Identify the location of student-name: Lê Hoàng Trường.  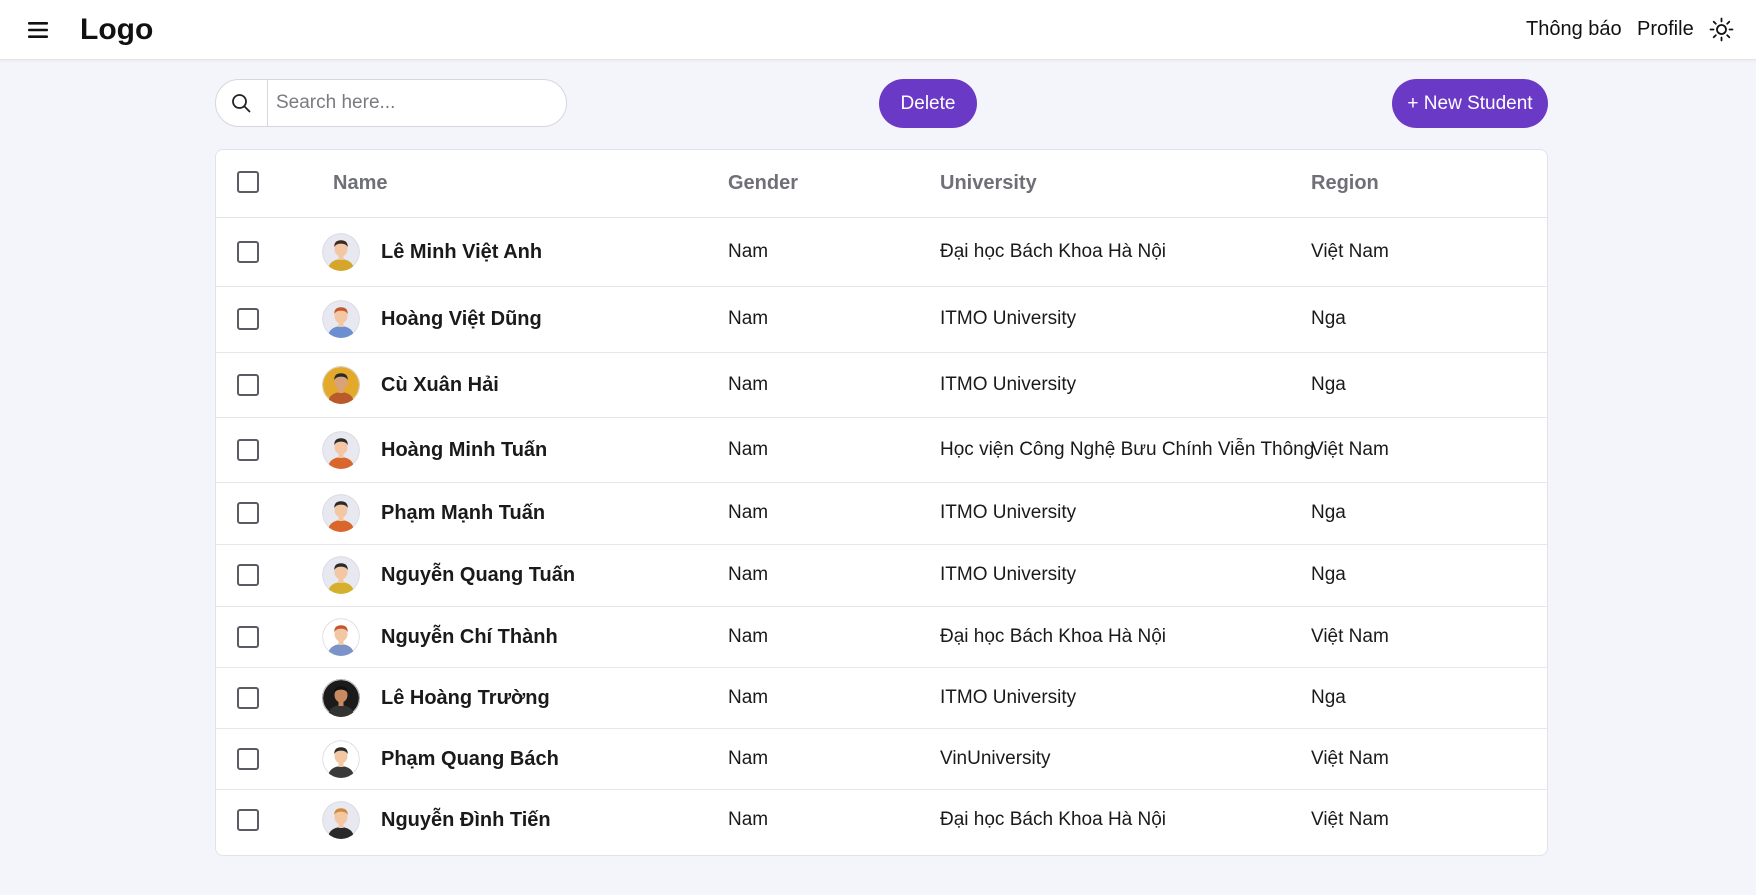
(465, 698).